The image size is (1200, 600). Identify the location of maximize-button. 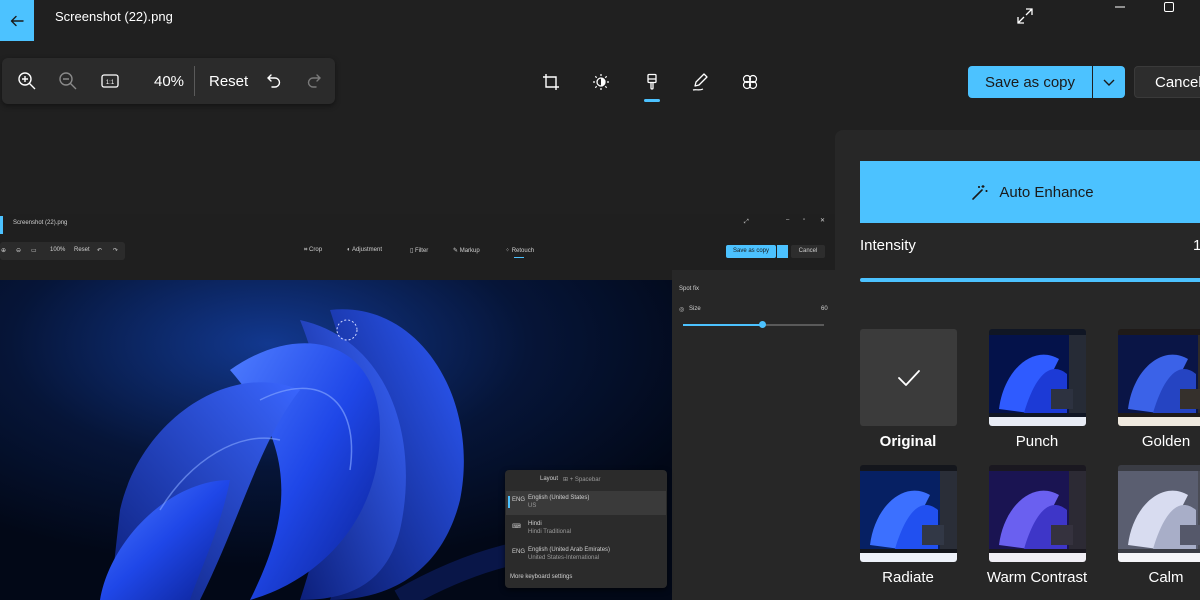
(1169, 7).